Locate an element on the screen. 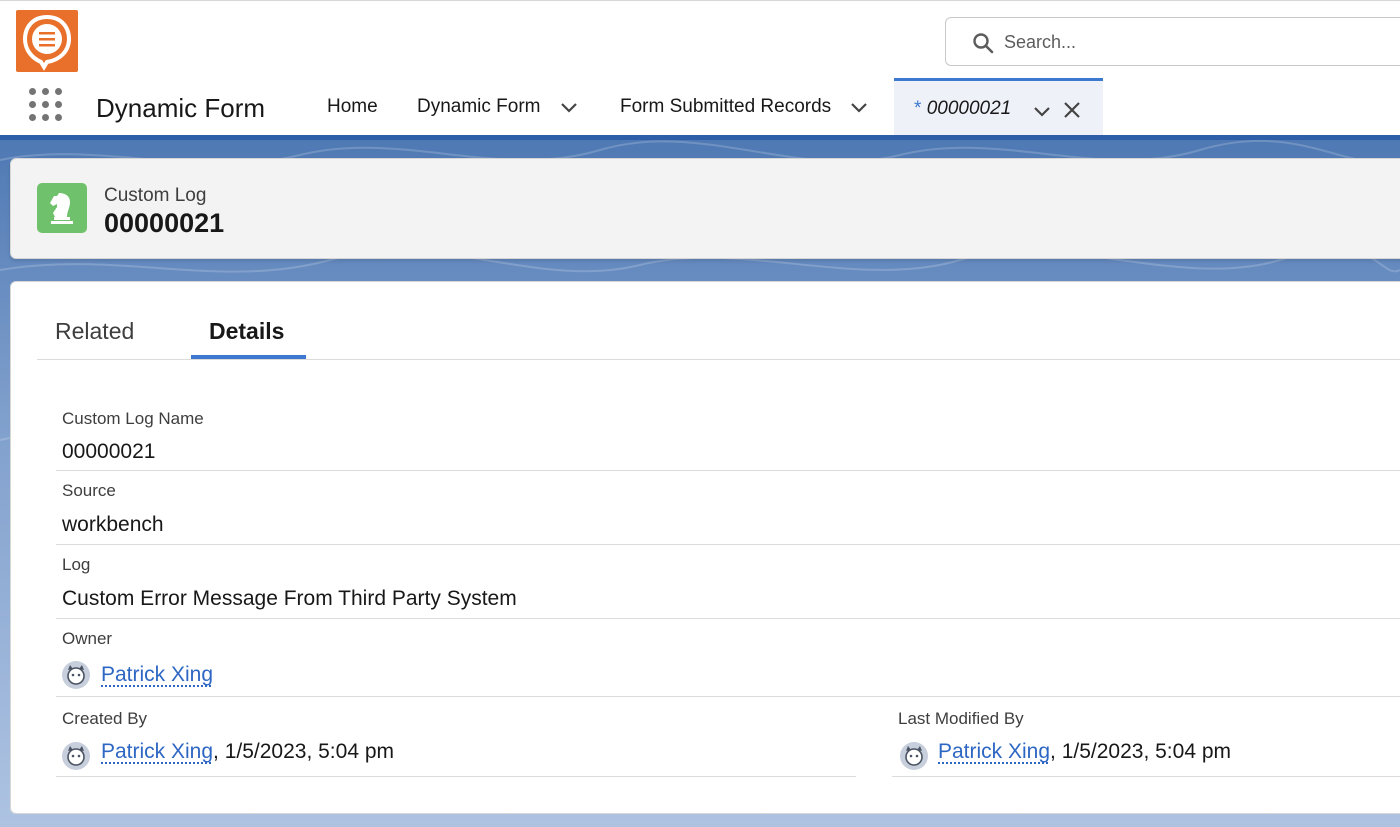 The image size is (1400, 827). org-logo is located at coordinates (47, 41).